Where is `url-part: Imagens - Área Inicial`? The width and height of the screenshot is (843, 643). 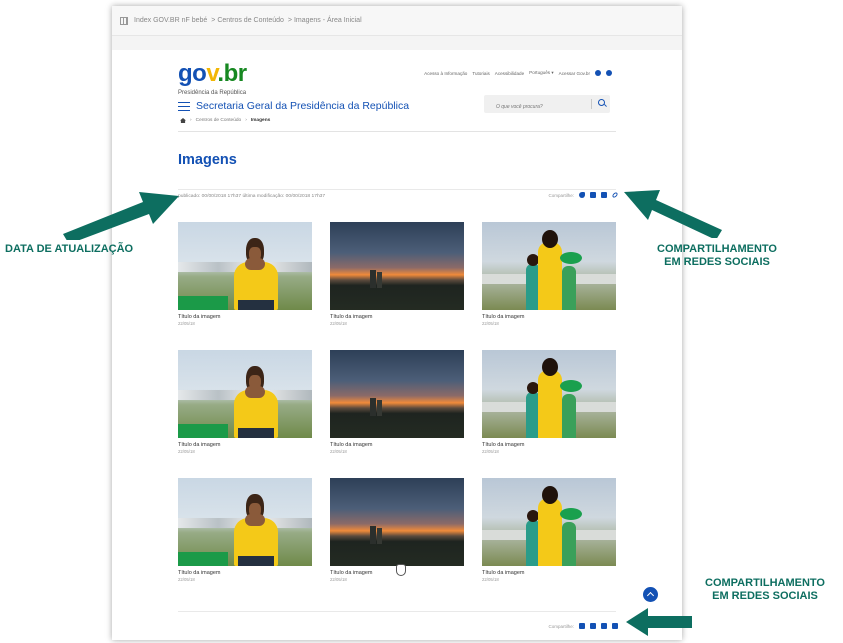 url-part: Imagens - Área Inicial is located at coordinates (328, 20).